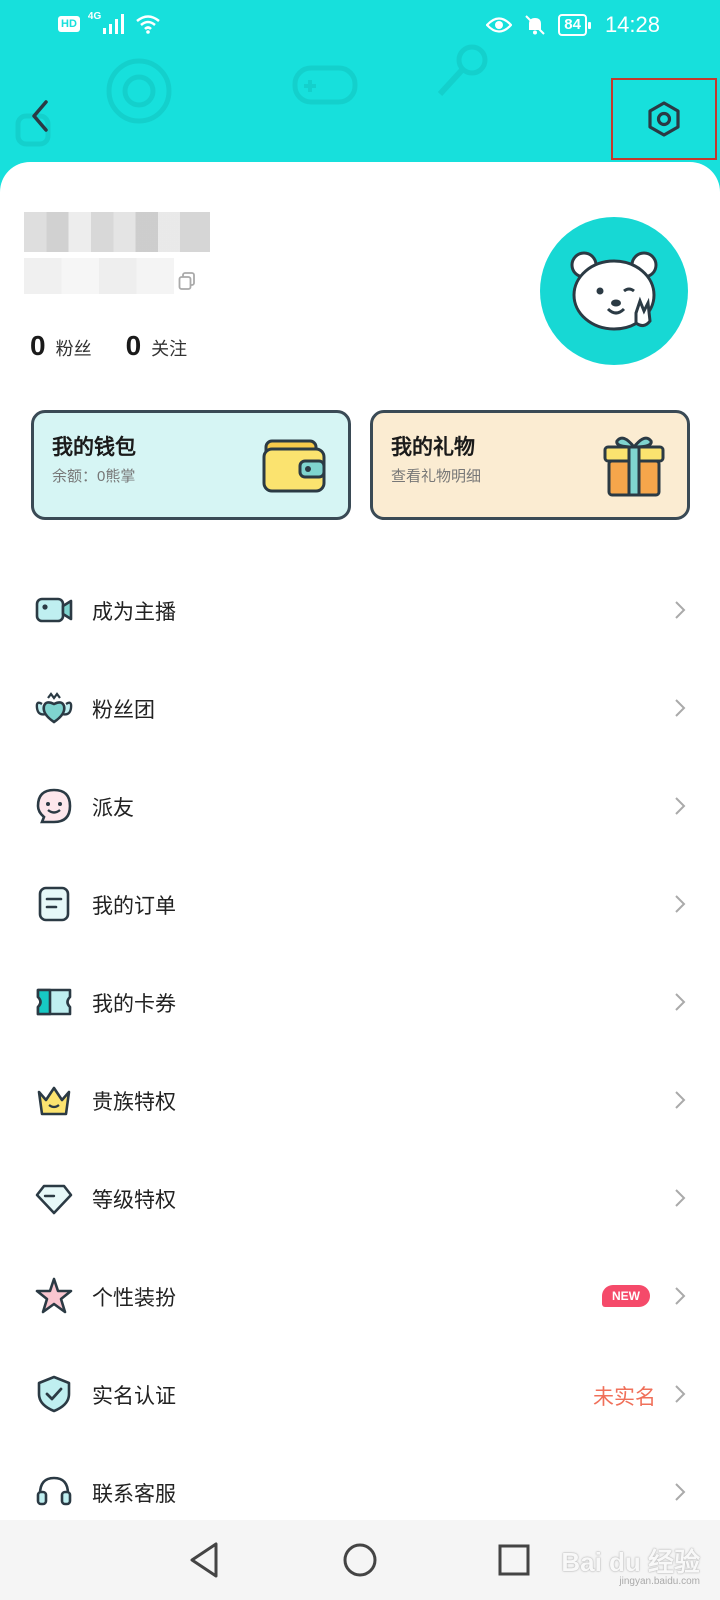 The image size is (720, 1600). Describe the element at coordinates (360, 708) in the screenshot. I see `menu-item-fan-group: 粉丝团` at that location.